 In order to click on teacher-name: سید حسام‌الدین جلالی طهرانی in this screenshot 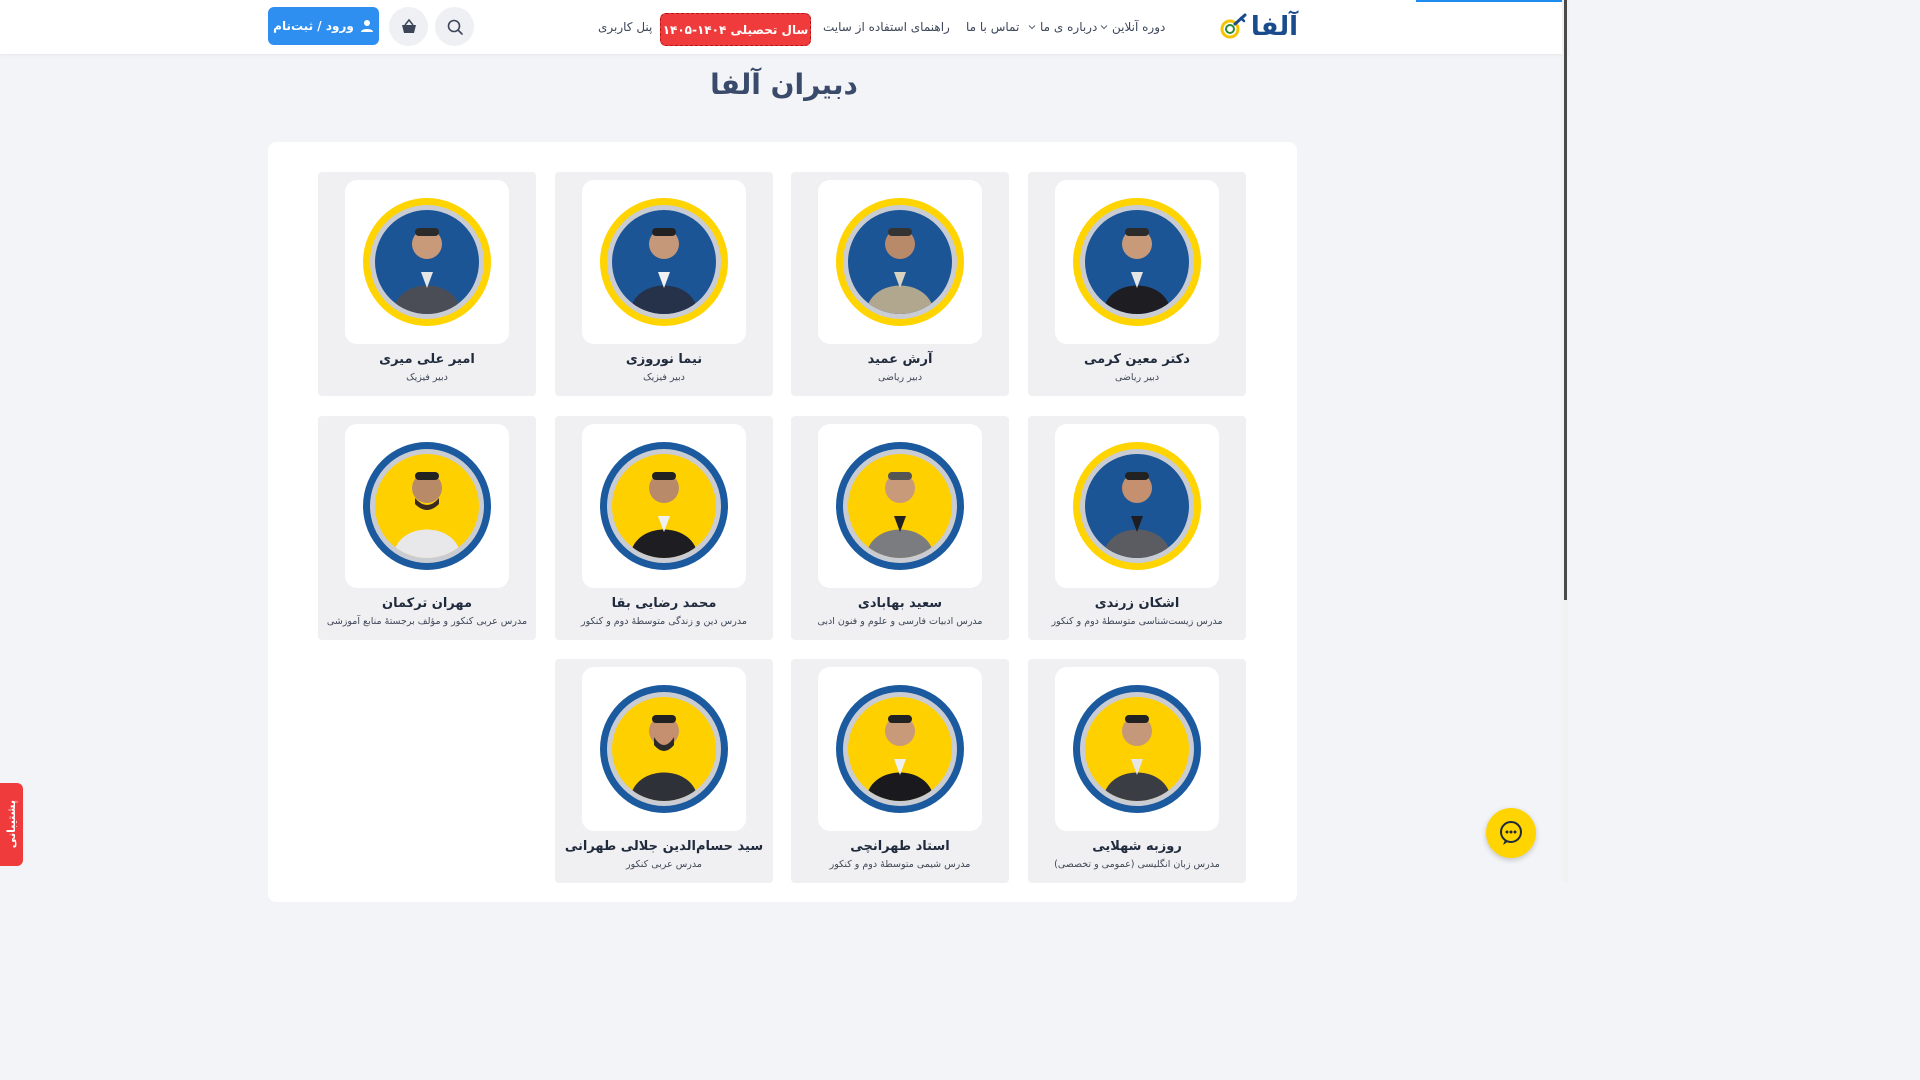, I will do `click(664, 846)`.